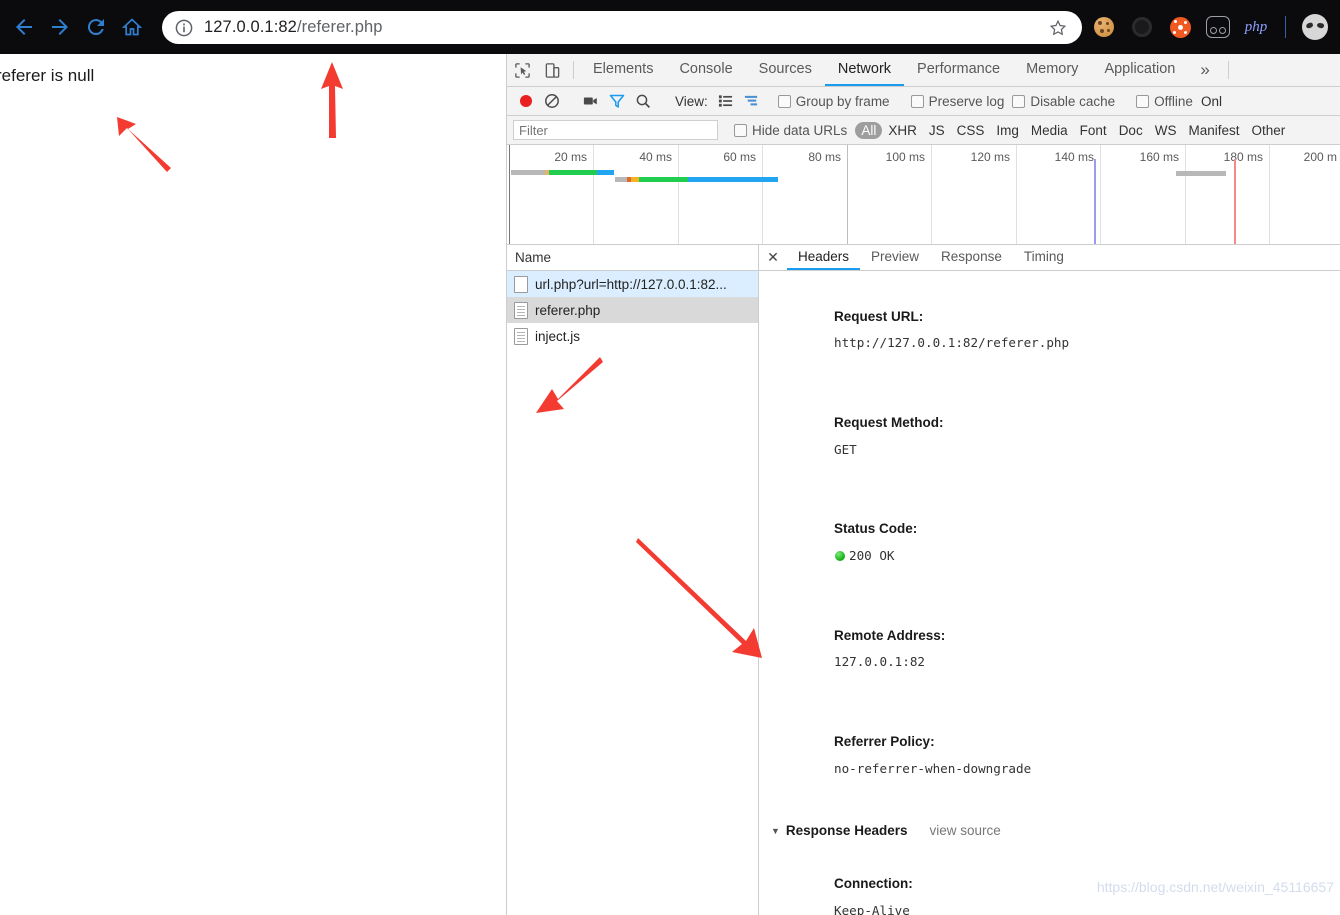 The width and height of the screenshot is (1340, 915). What do you see at coordinates (800, 130) in the screenshot?
I see `hide-data-urls-label: Hide data URLs` at bounding box center [800, 130].